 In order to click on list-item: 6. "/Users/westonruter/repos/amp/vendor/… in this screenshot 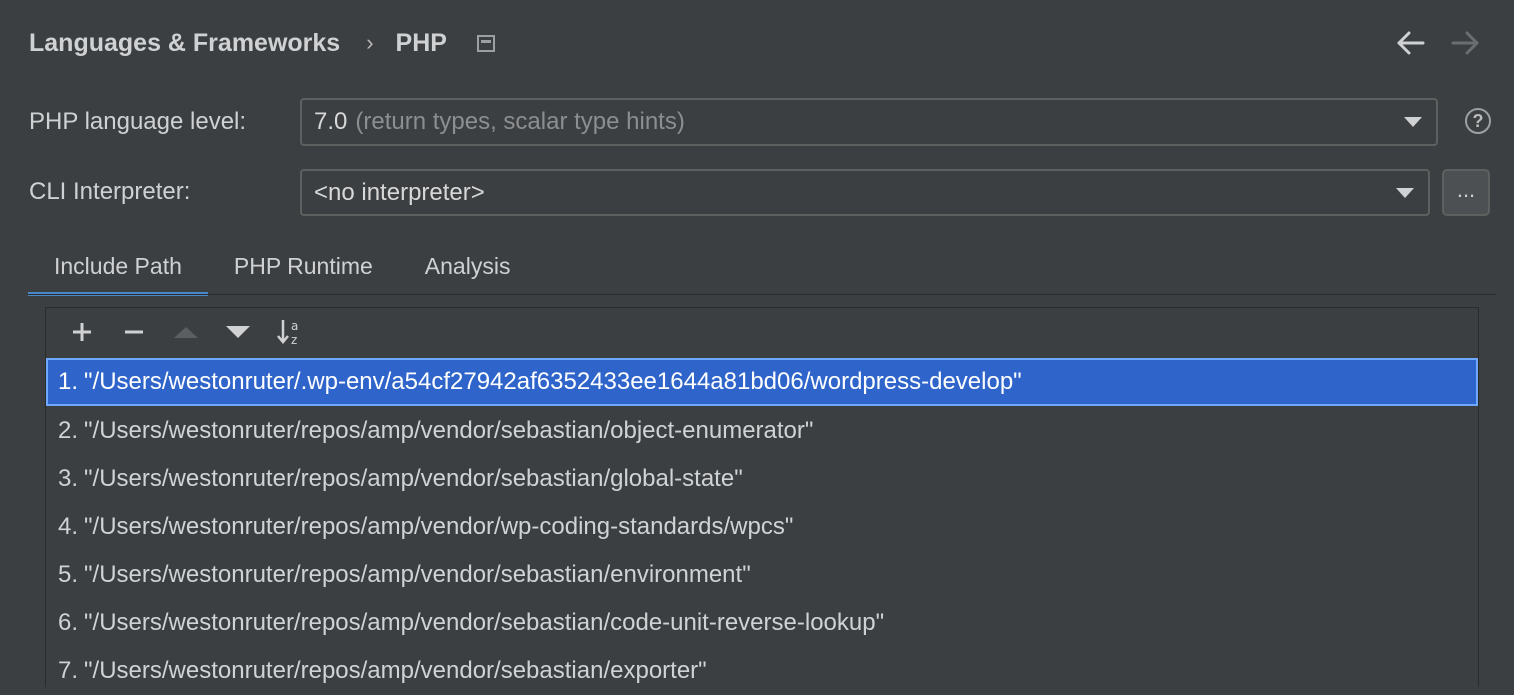, I will do `click(762, 623)`.